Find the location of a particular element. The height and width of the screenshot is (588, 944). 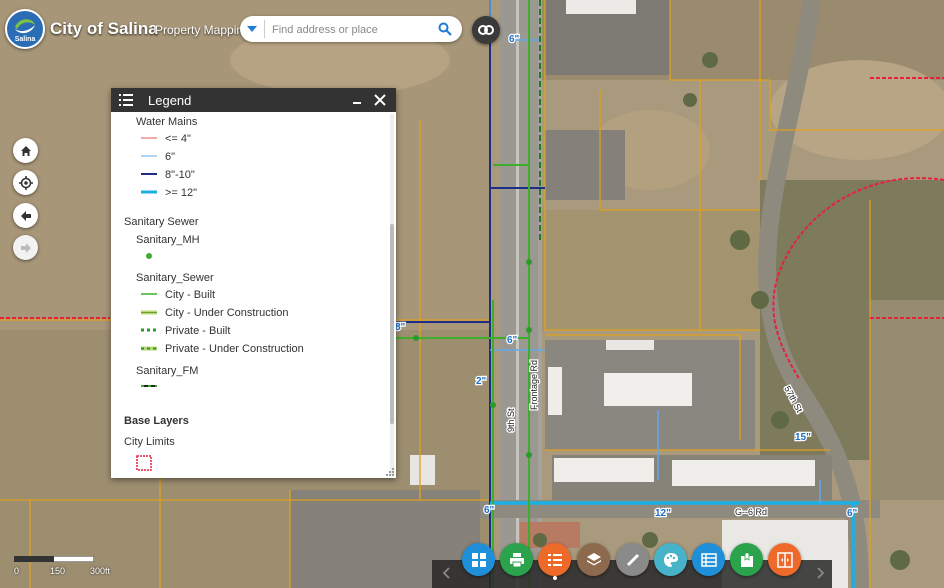

street-label: Frontage Rd is located at coordinates (534, 385).